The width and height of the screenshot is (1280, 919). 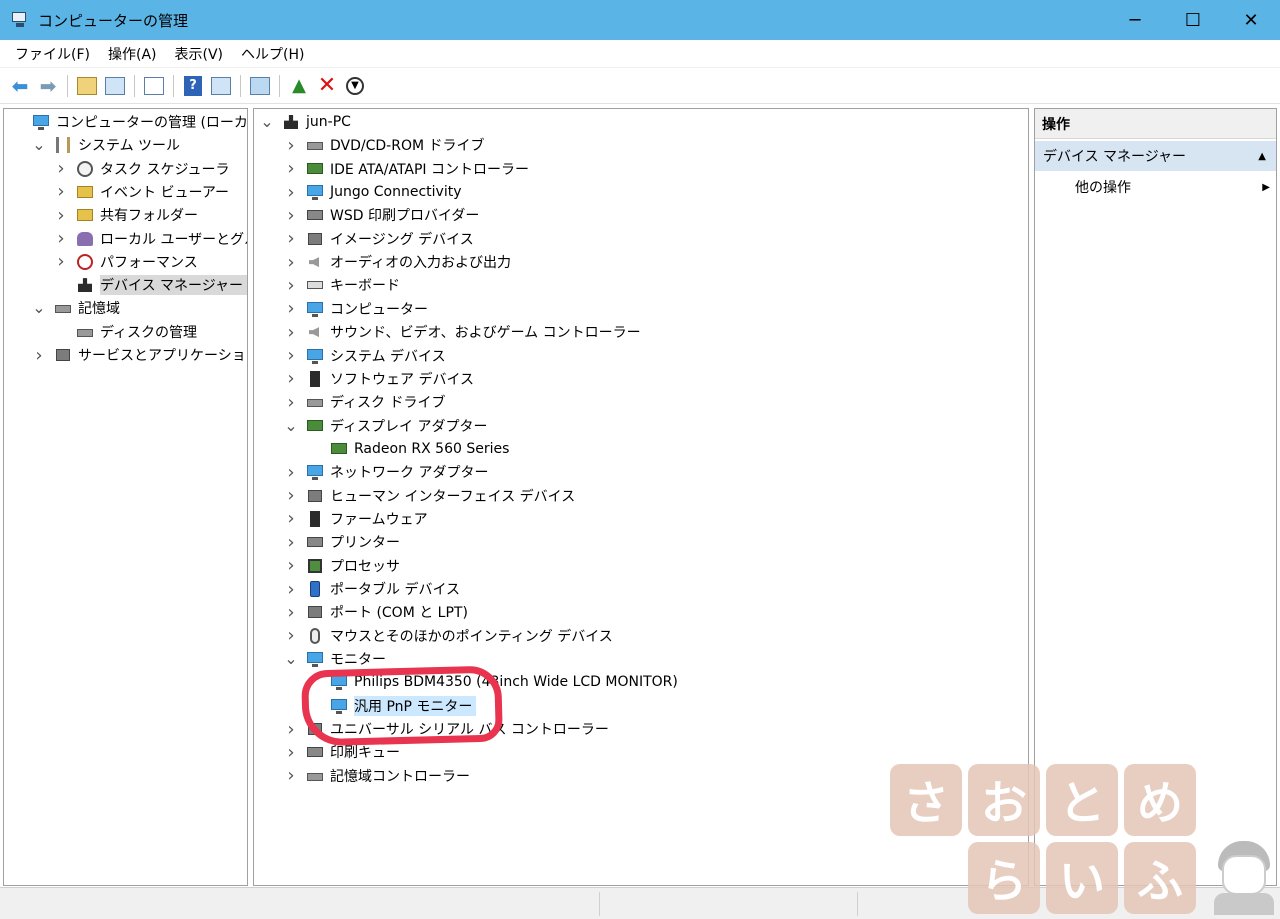 I want to click on tree-item-label: タスク スケジューラ, so click(x=165, y=169).